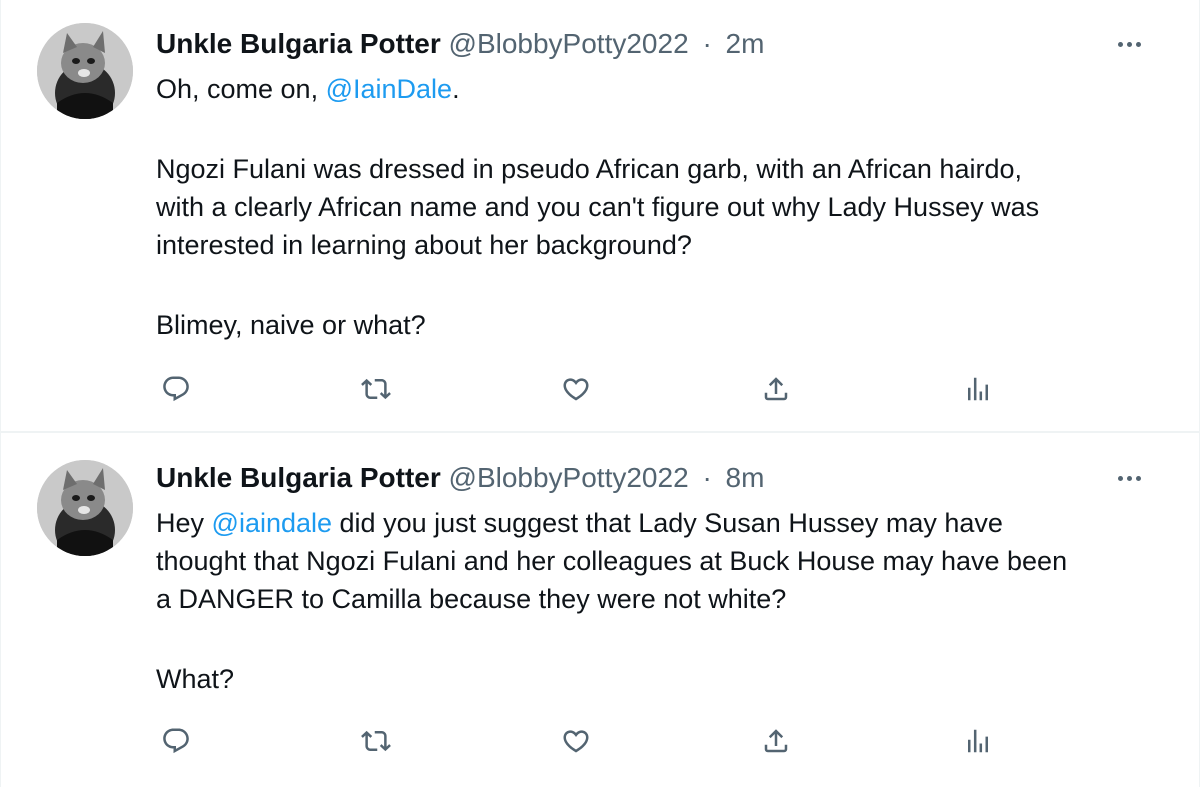 The height and width of the screenshot is (787, 1200). Describe the element at coordinates (195, 679) in the screenshot. I see `text-line: What?` at that location.